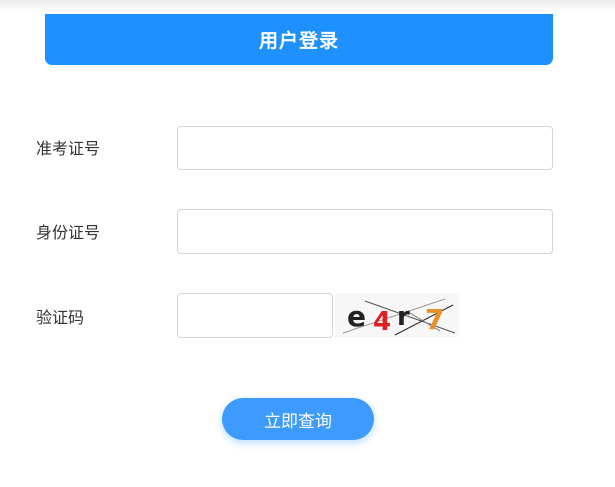 The height and width of the screenshot is (487, 615). I want to click on captcha-graphic: e 4 r 7, so click(397, 315).